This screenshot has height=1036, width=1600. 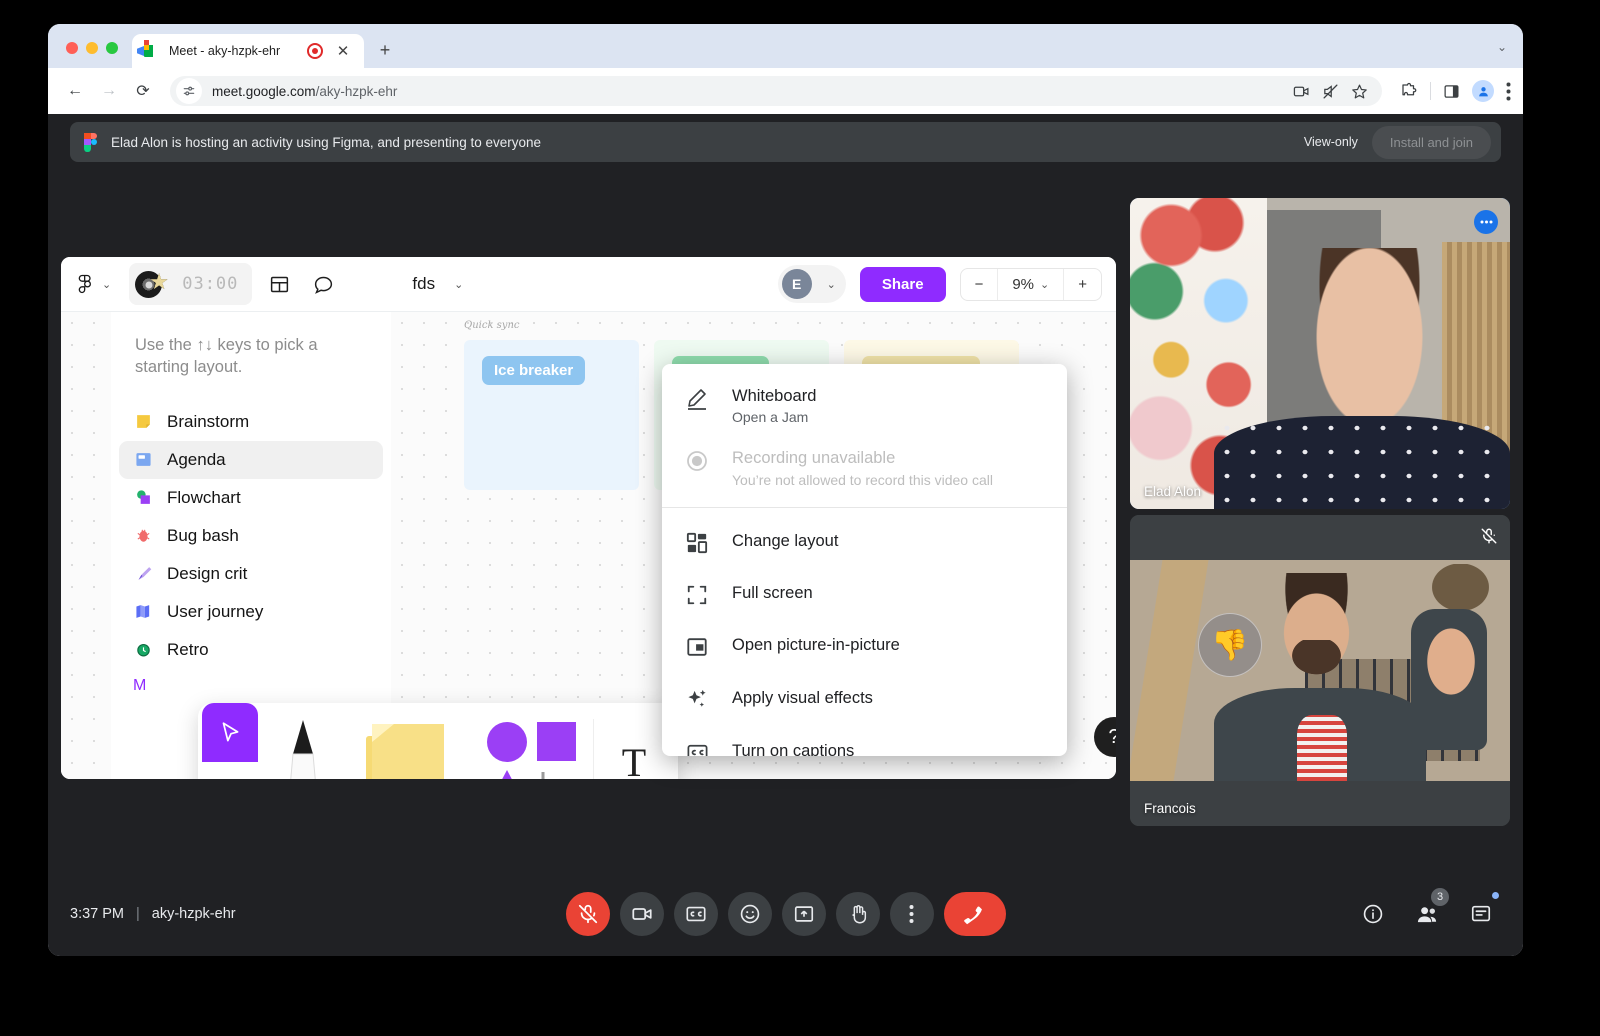 I want to click on zoom-controls: − 9% ⌄ +, so click(x=1030, y=284).